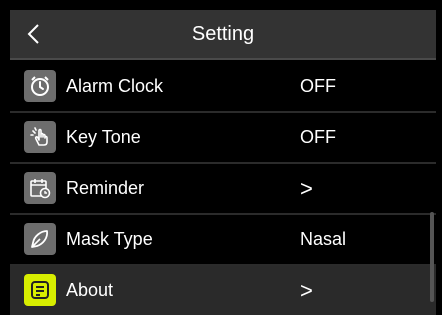 This screenshot has height=315, width=442. Describe the element at coordinates (103, 137) in the screenshot. I see `settings-row-label: Key Tone` at that location.